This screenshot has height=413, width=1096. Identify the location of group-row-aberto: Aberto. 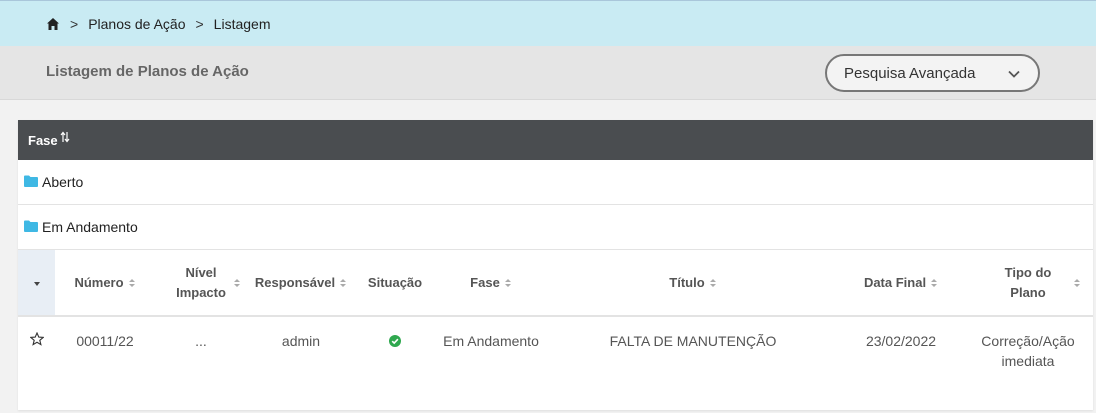
(555, 182).